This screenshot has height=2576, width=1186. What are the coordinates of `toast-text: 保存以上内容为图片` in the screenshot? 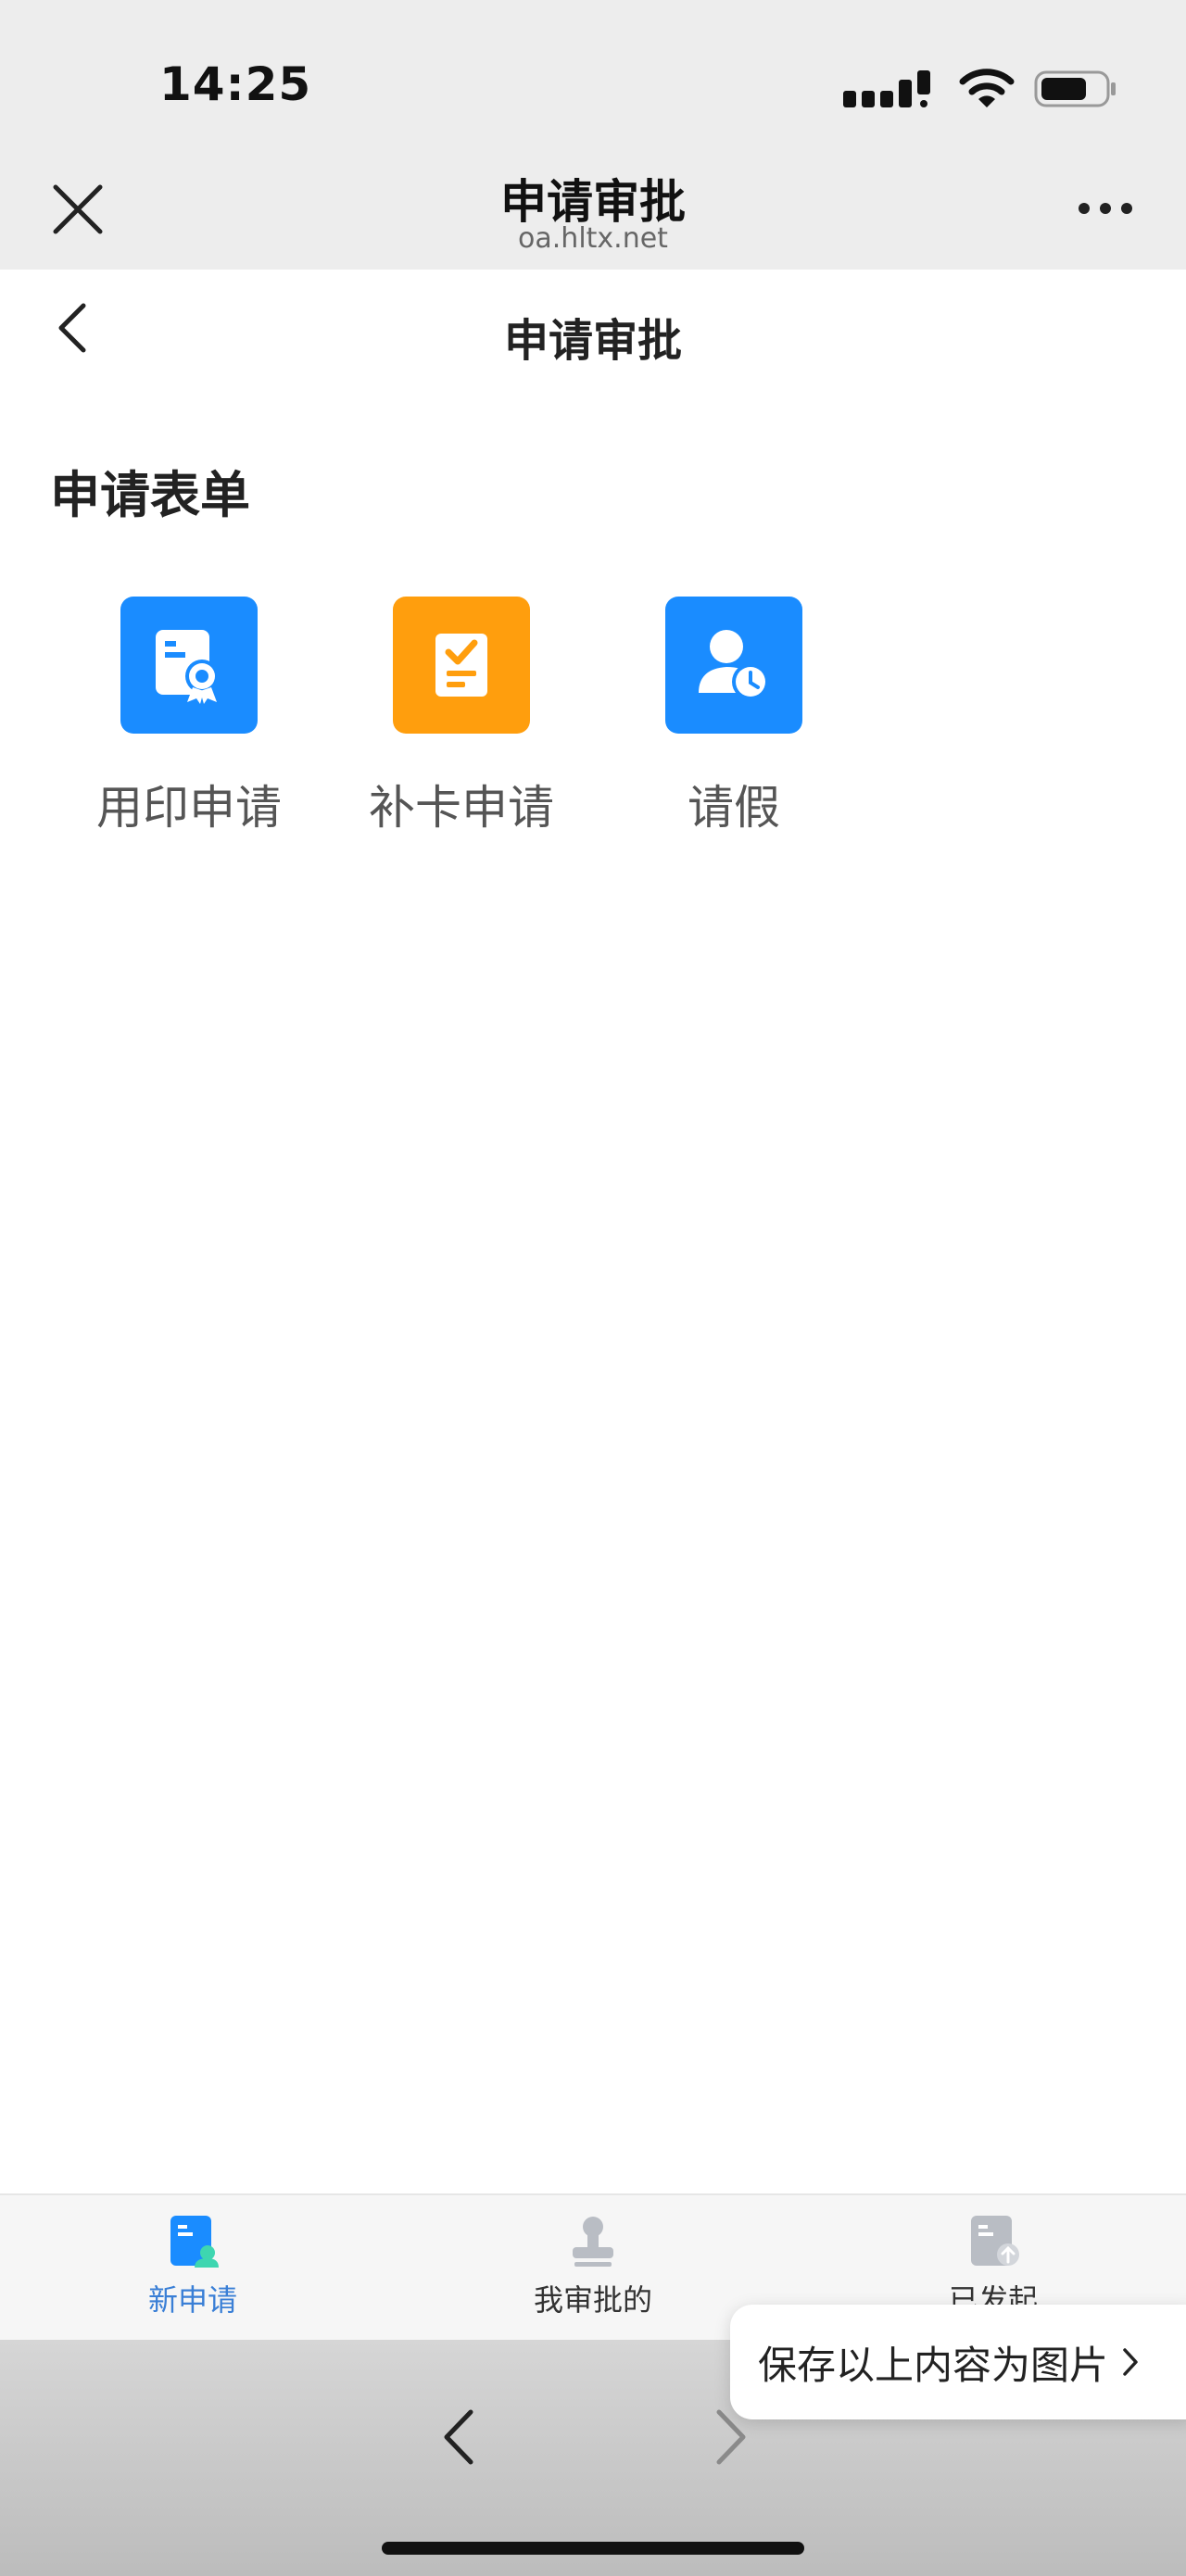 It's located at (933, 2365).